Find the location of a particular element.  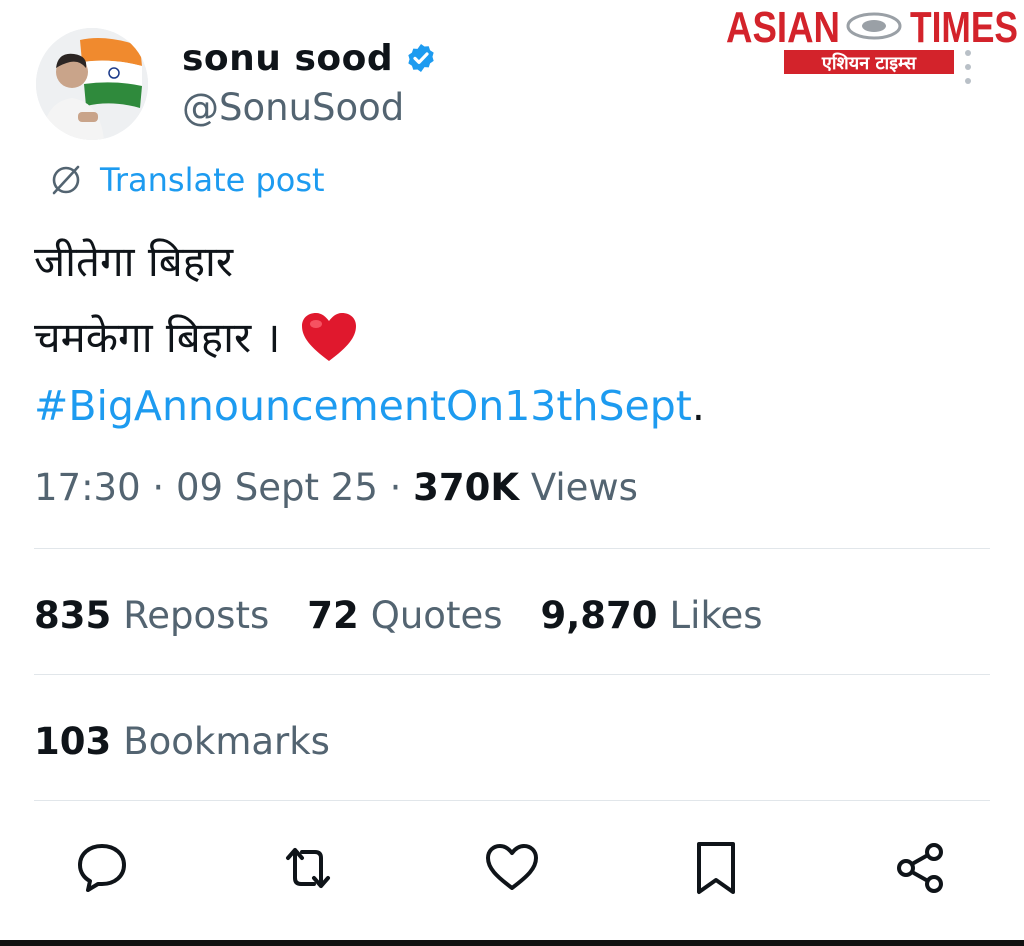

quotes-stat: 72 Quotes is located at coordinates (404, 615).